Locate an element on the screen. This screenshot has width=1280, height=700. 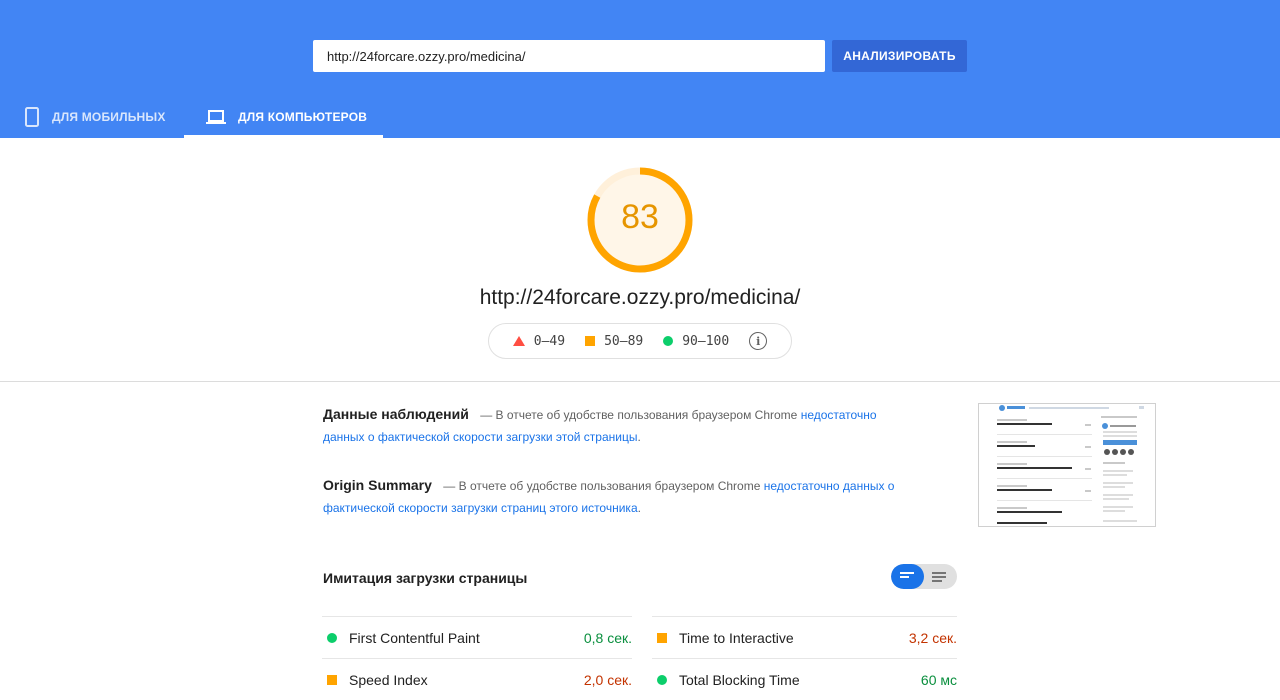
view-toggle is located at coordinates (924, 576).